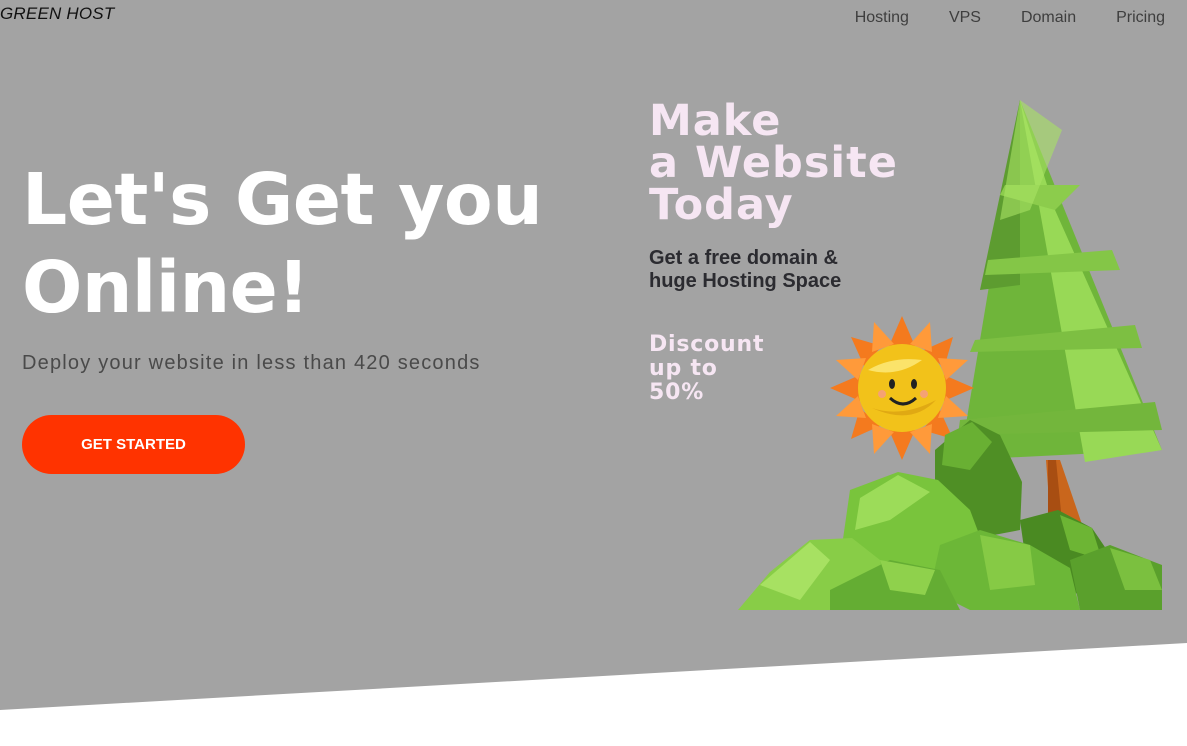 This screenshot has height=746, width=1187. What do you see at coordinates (677, 392) in the screenshot?
I see `promo-discount-line3: 50%` at bounding box center [677, 392].